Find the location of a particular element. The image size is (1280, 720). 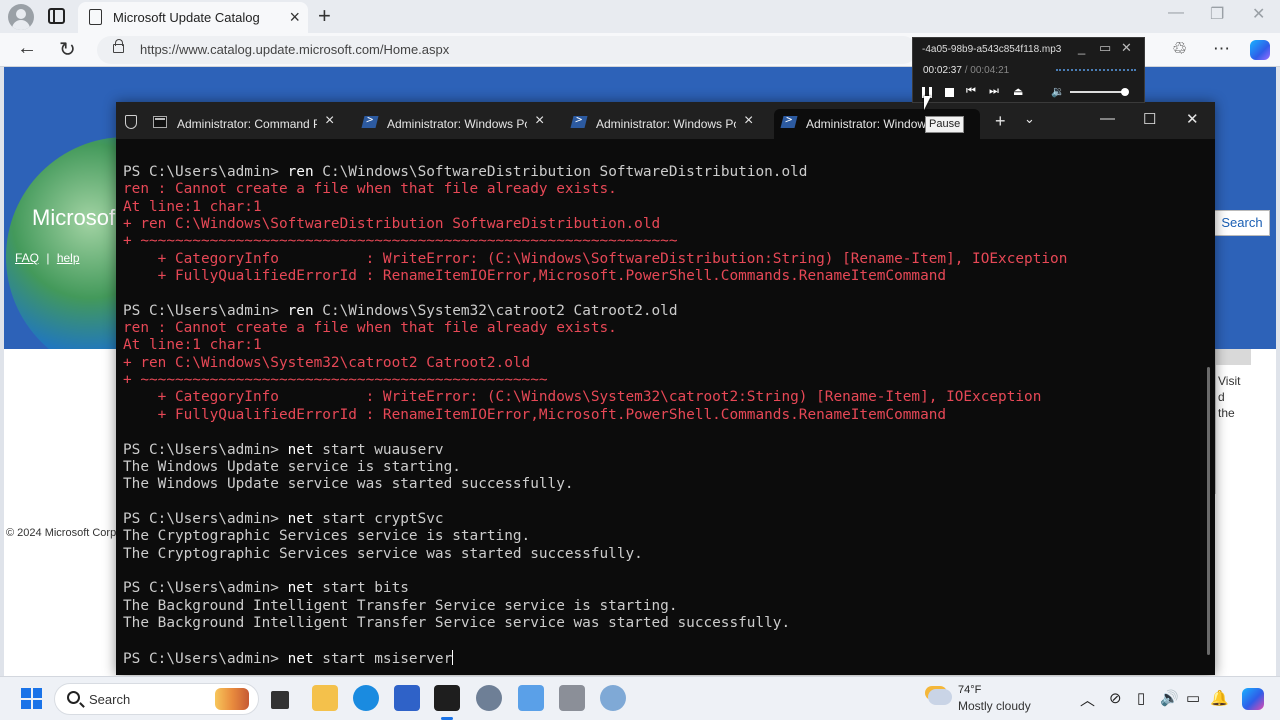

tab-dropdown-chevron-icon: ⌄ is located at coordinates (1029, 119).